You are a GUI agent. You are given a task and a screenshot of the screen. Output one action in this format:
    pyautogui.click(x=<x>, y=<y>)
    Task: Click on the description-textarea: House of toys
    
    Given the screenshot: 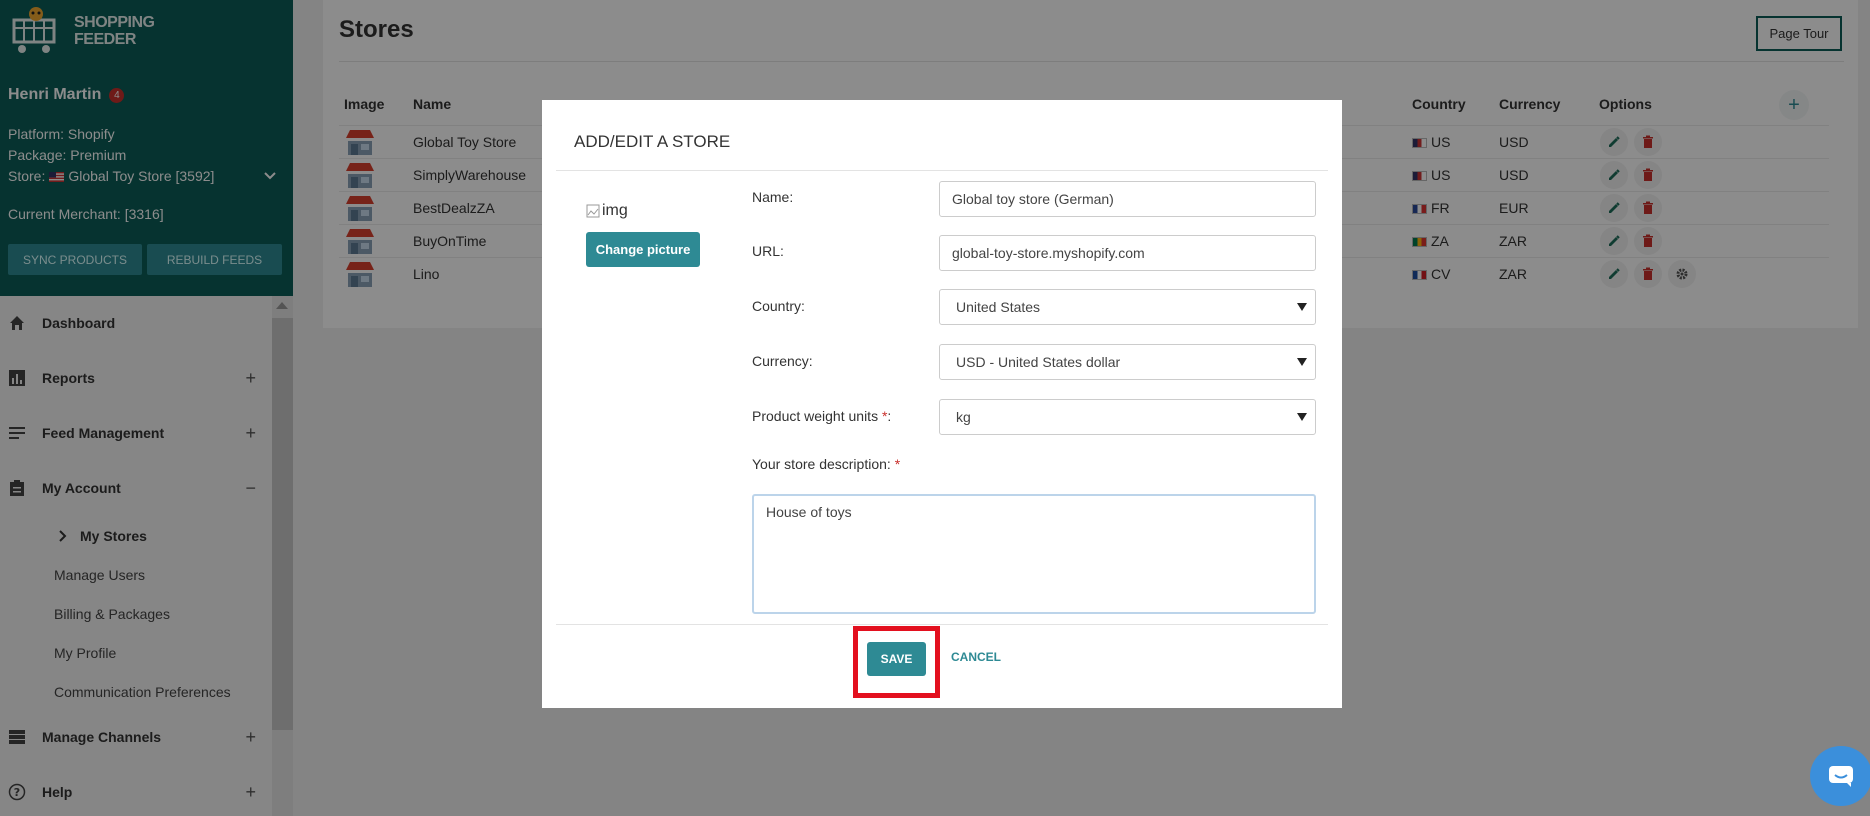 What is the action you would take?
    pyautogui.click(x=1034, y=554)
    